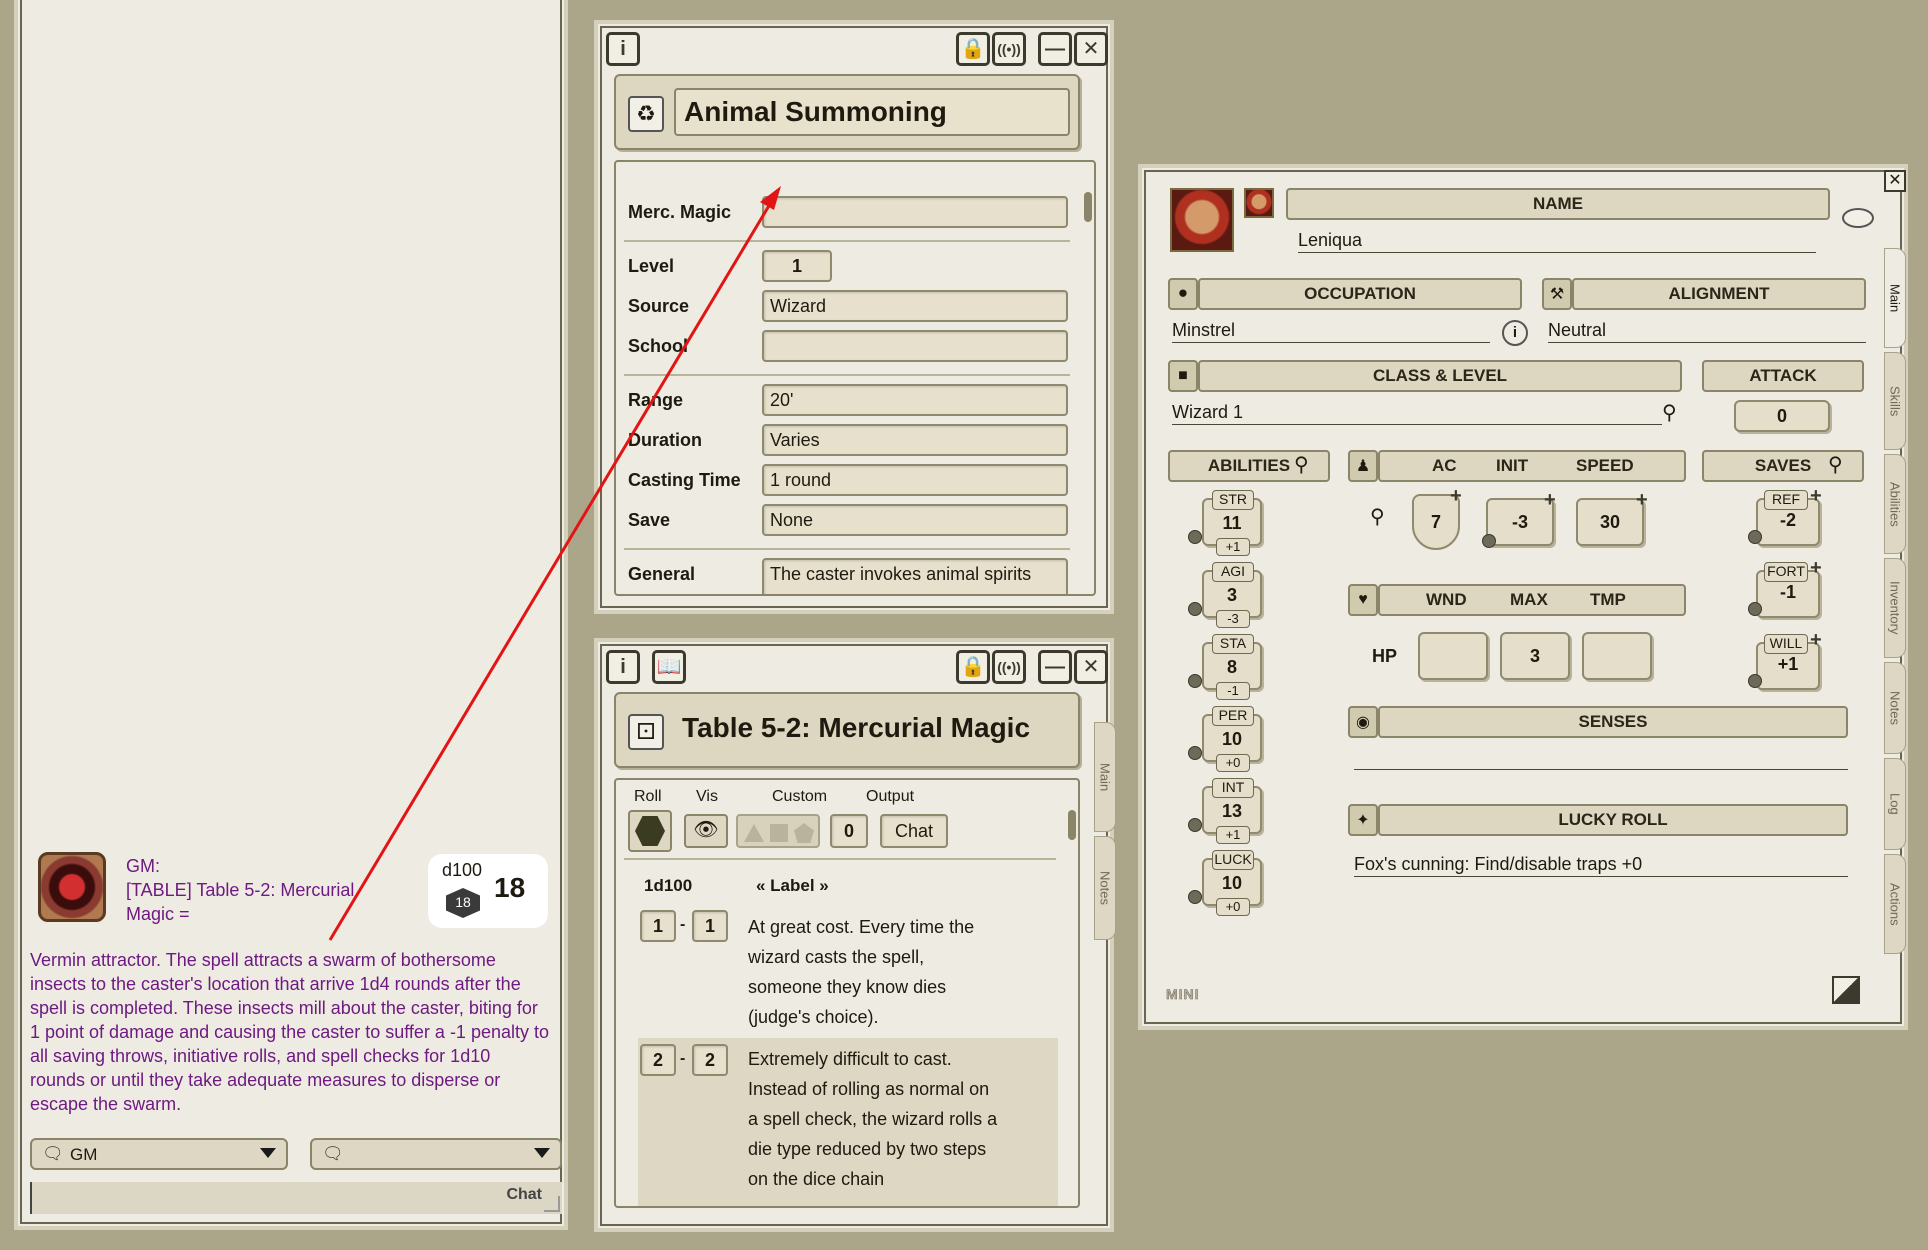 This screenshot has width=1928, height=1250. Describe the element at coordinates (554, 563) in the screenshot. I see `annotation-arrow` at that location.